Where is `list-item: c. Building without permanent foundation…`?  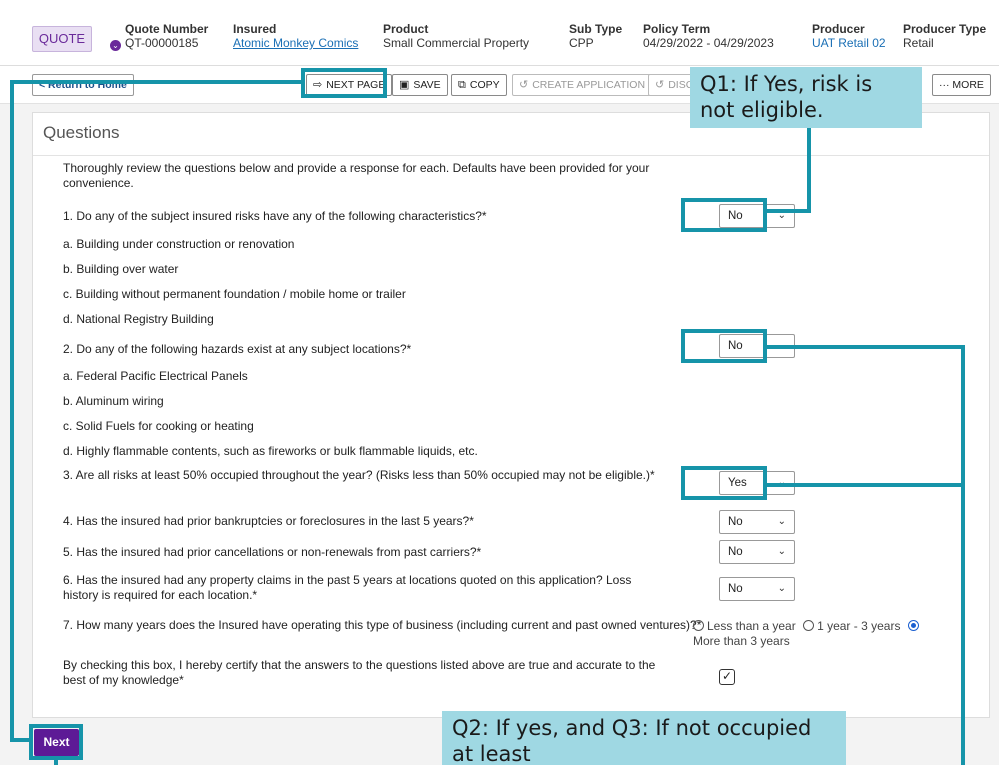 list-item: c. Building without permanent foundation… is located at coordinates (234, 294).